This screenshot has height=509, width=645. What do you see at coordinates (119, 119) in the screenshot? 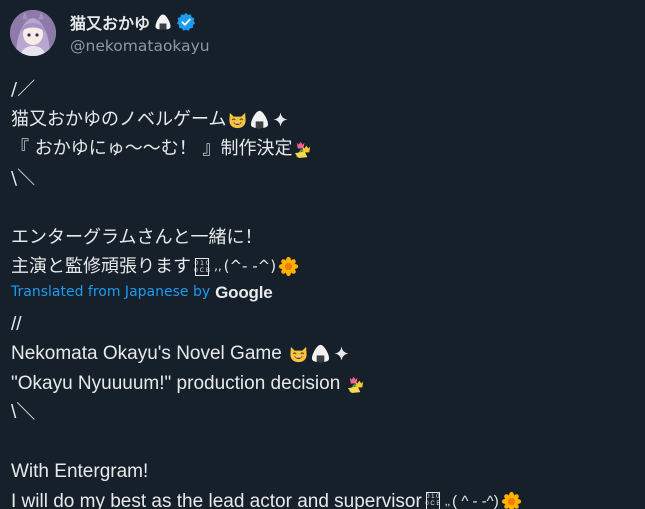
I see `tweet-line-text: 猫又おかゆのノベルゲーム` at bounding box center [119, 119].